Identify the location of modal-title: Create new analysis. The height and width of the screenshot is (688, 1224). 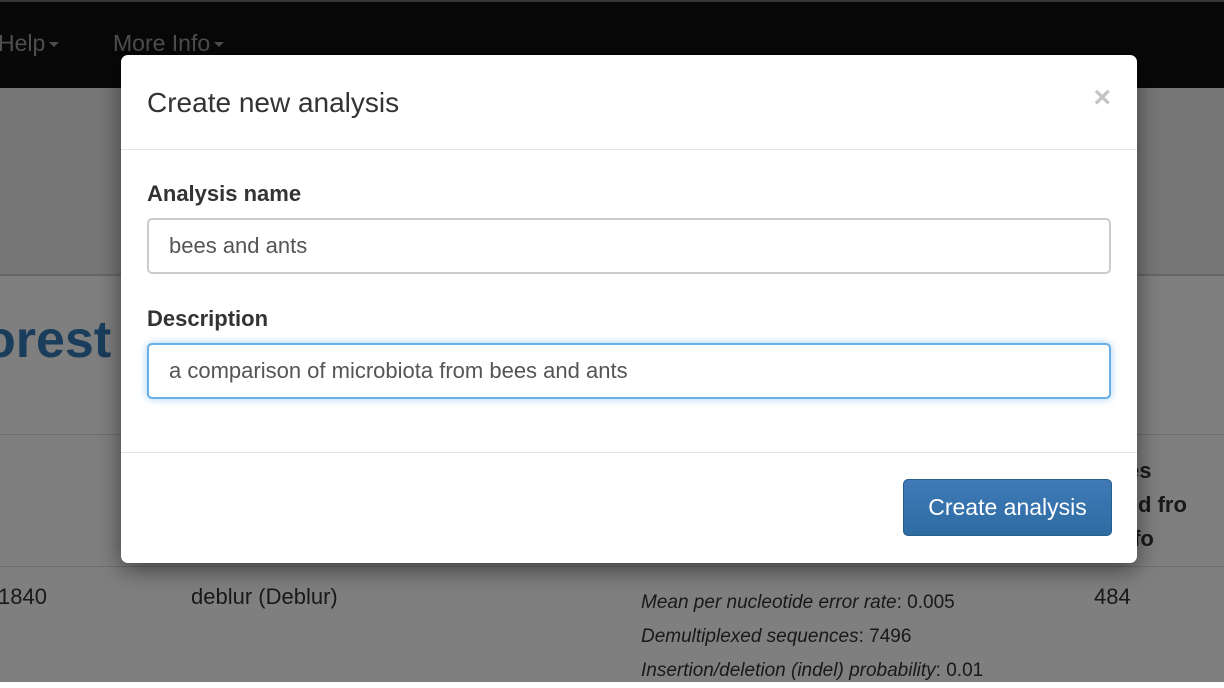
(273, 102).